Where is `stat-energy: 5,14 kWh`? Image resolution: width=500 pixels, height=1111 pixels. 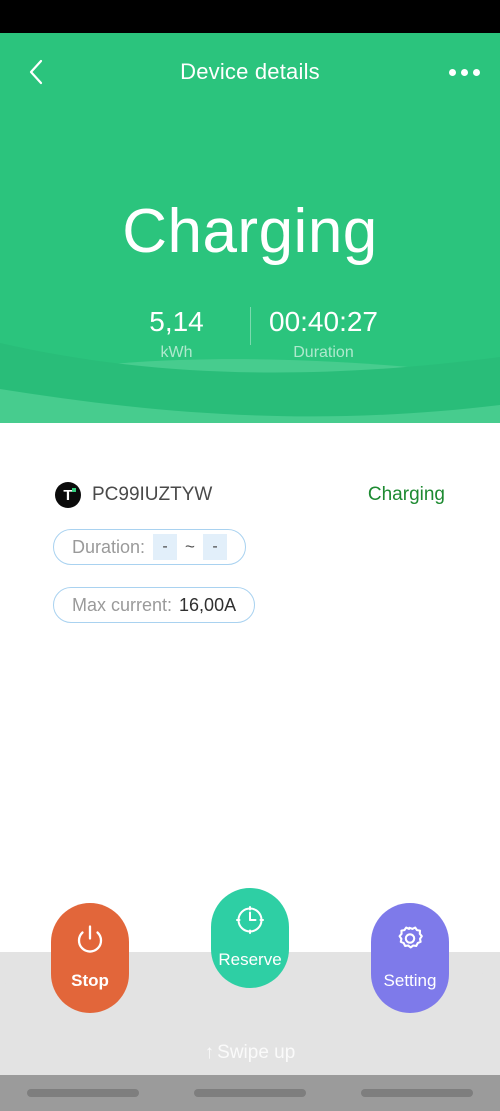 stat-energy: 5,14 kWh is located at coordinates (177, 335).